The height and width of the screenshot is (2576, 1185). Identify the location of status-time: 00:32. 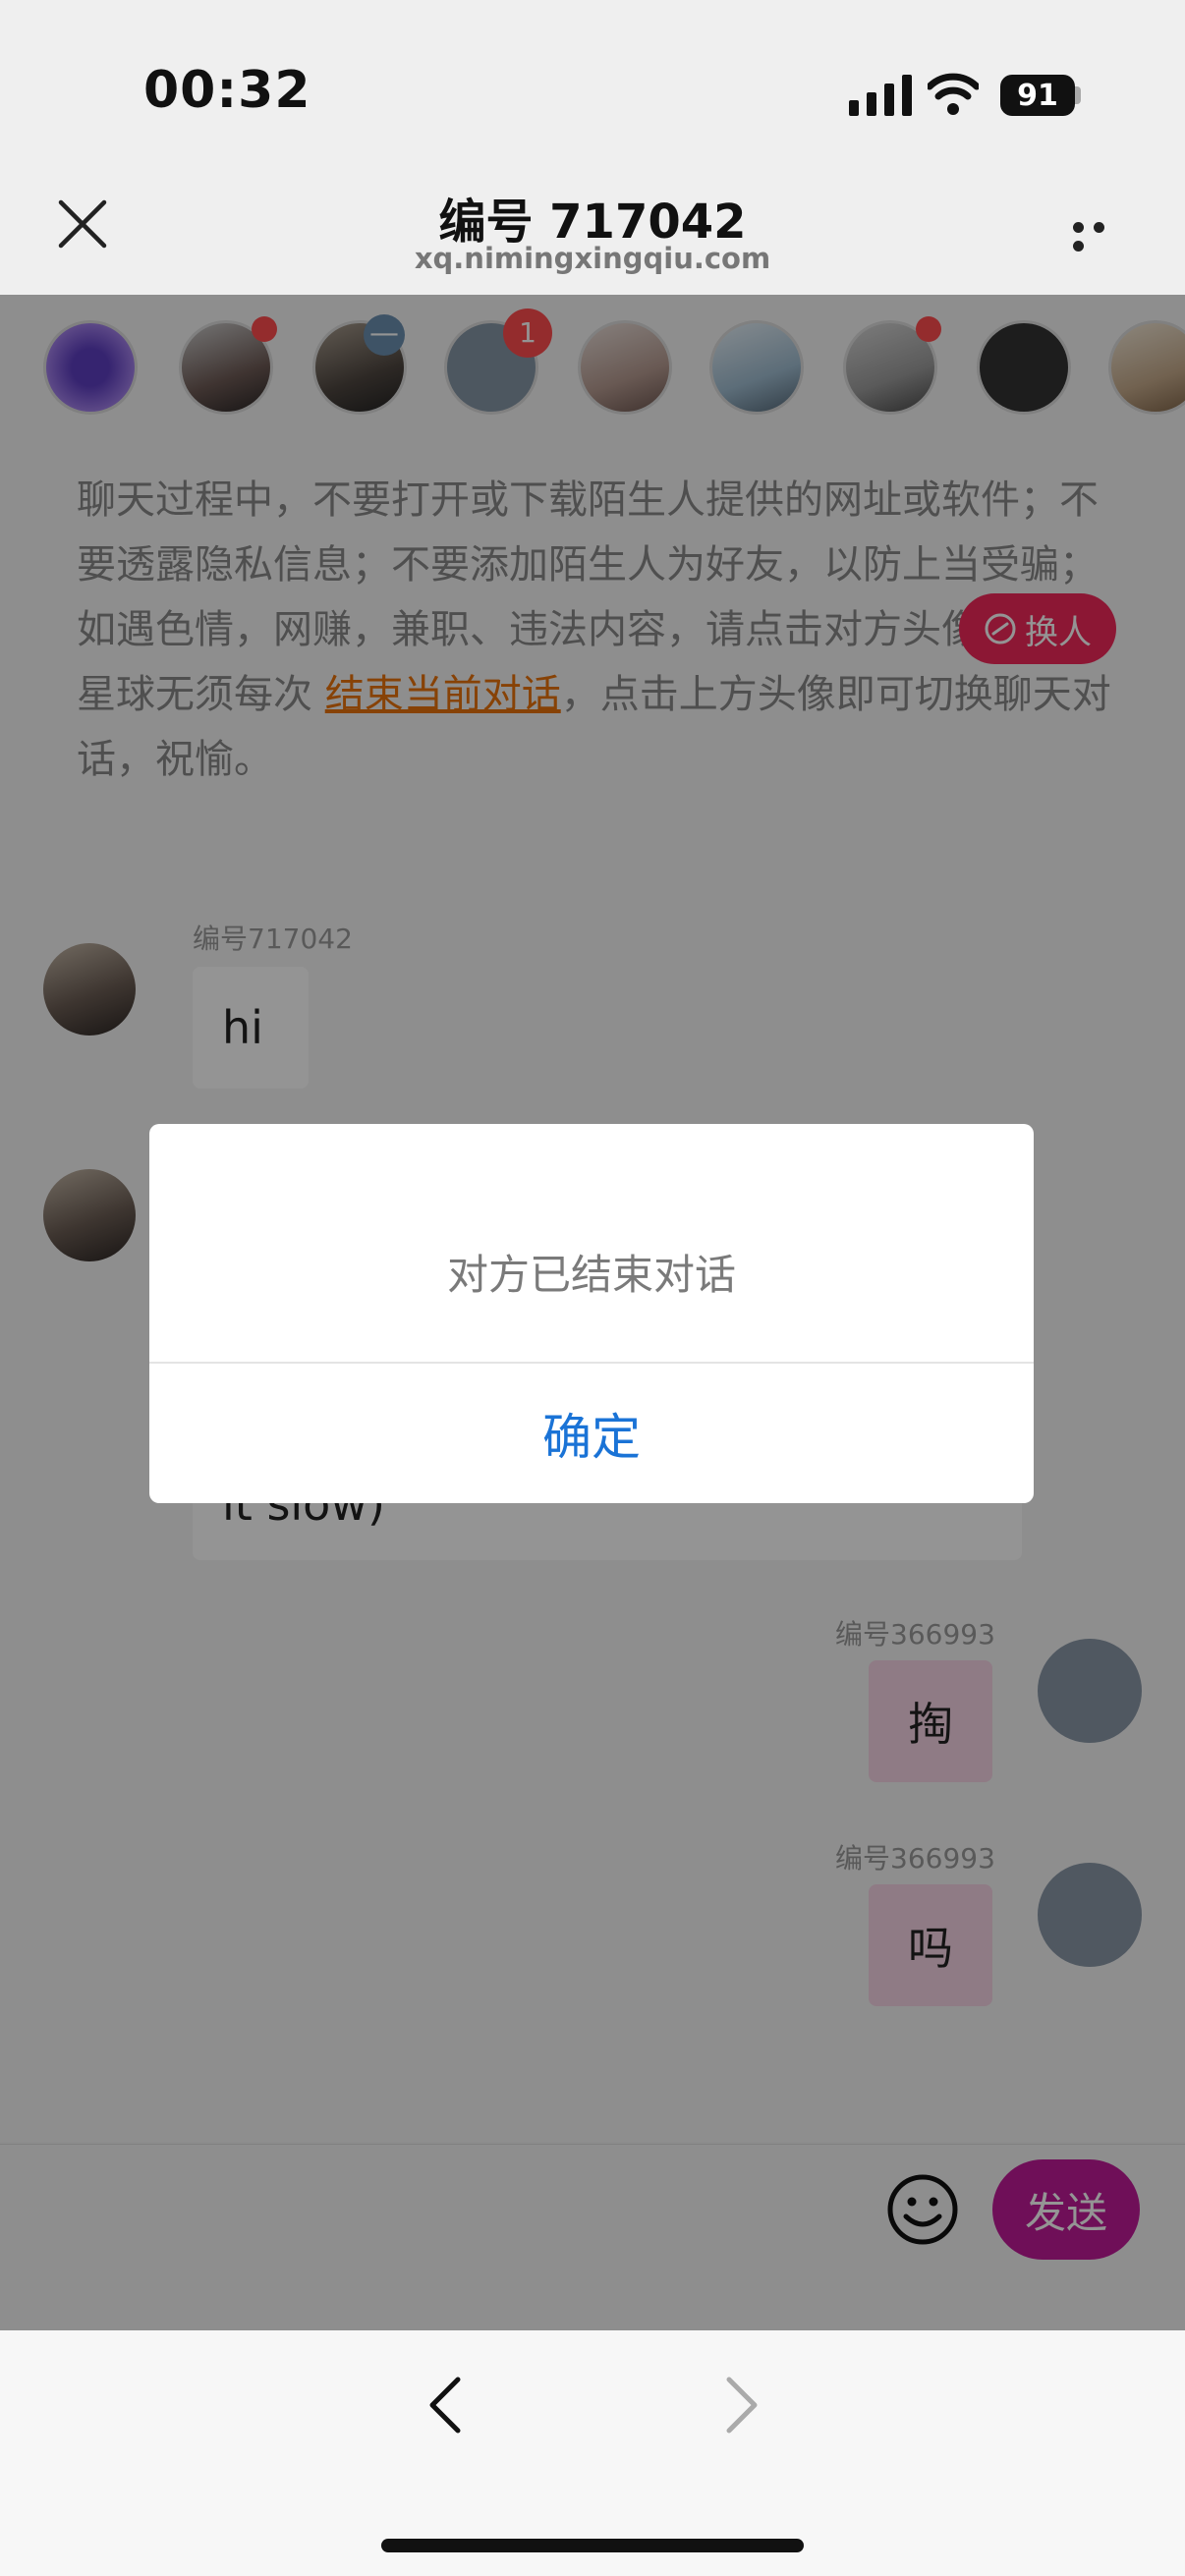
(227, 90).